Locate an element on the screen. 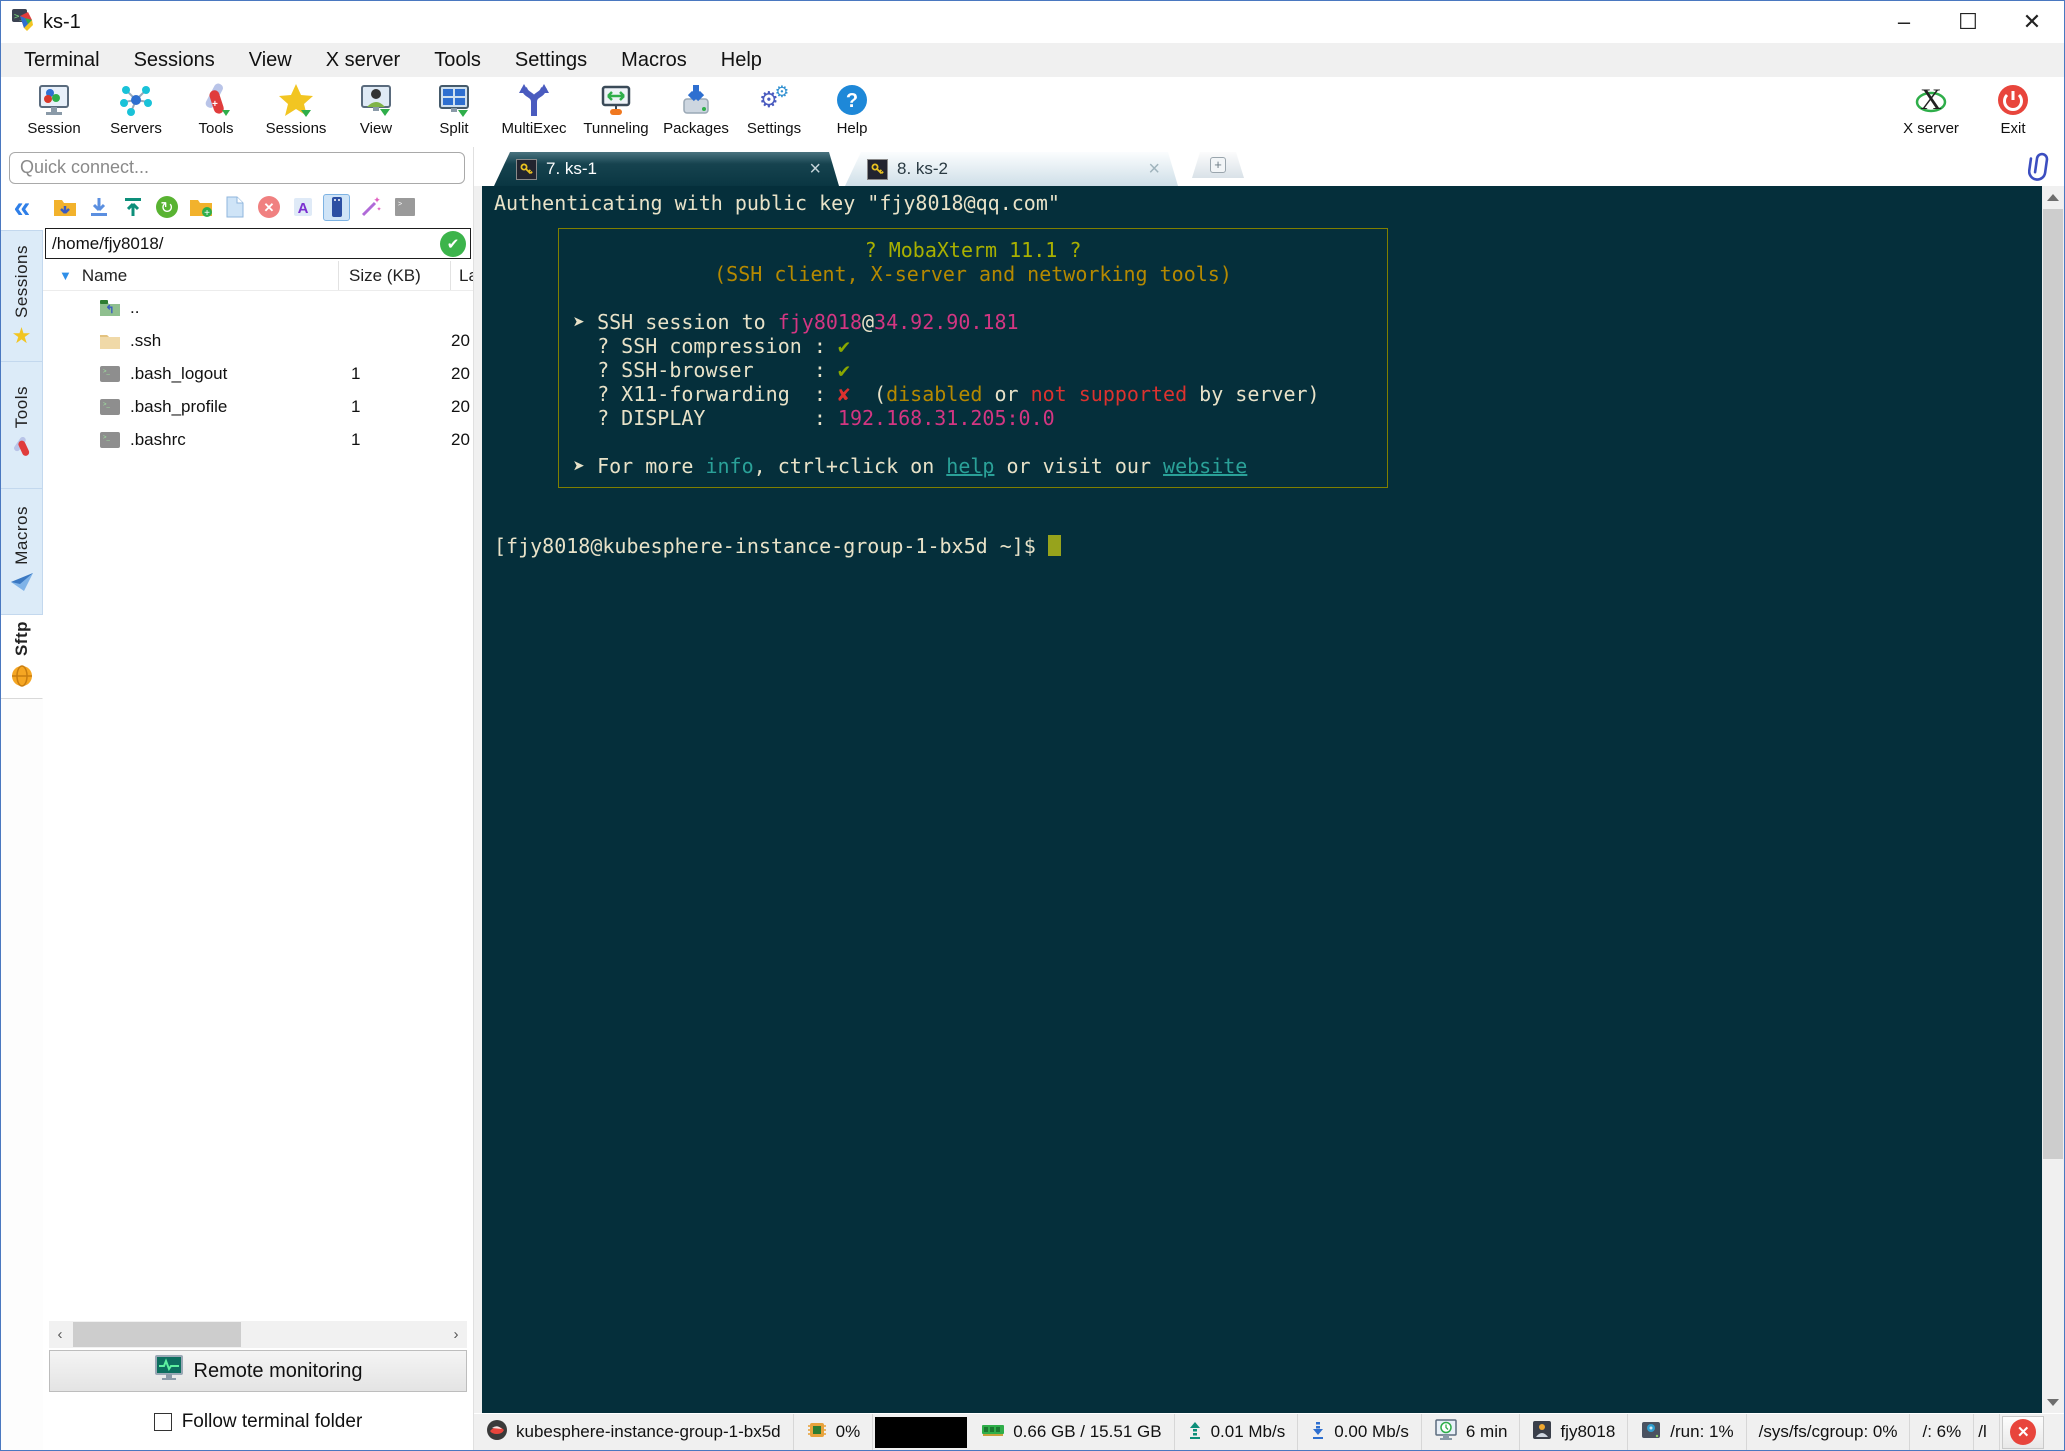 The width and height of the screenshot is (2065, 1451). remote-monitoring-button: Remote monitoring is located at coordinates (258, 1371).